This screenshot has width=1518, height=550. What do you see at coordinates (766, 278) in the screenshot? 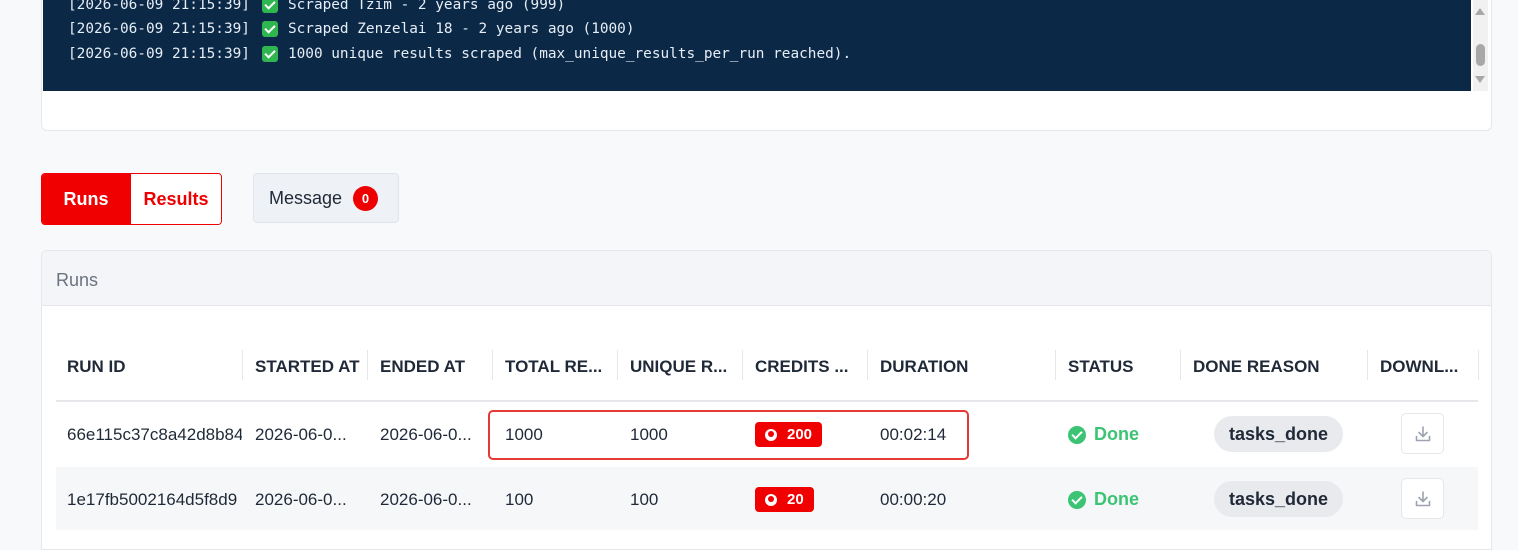
I see `runs-panel-title: Runs` at bounding box center [766, 278].